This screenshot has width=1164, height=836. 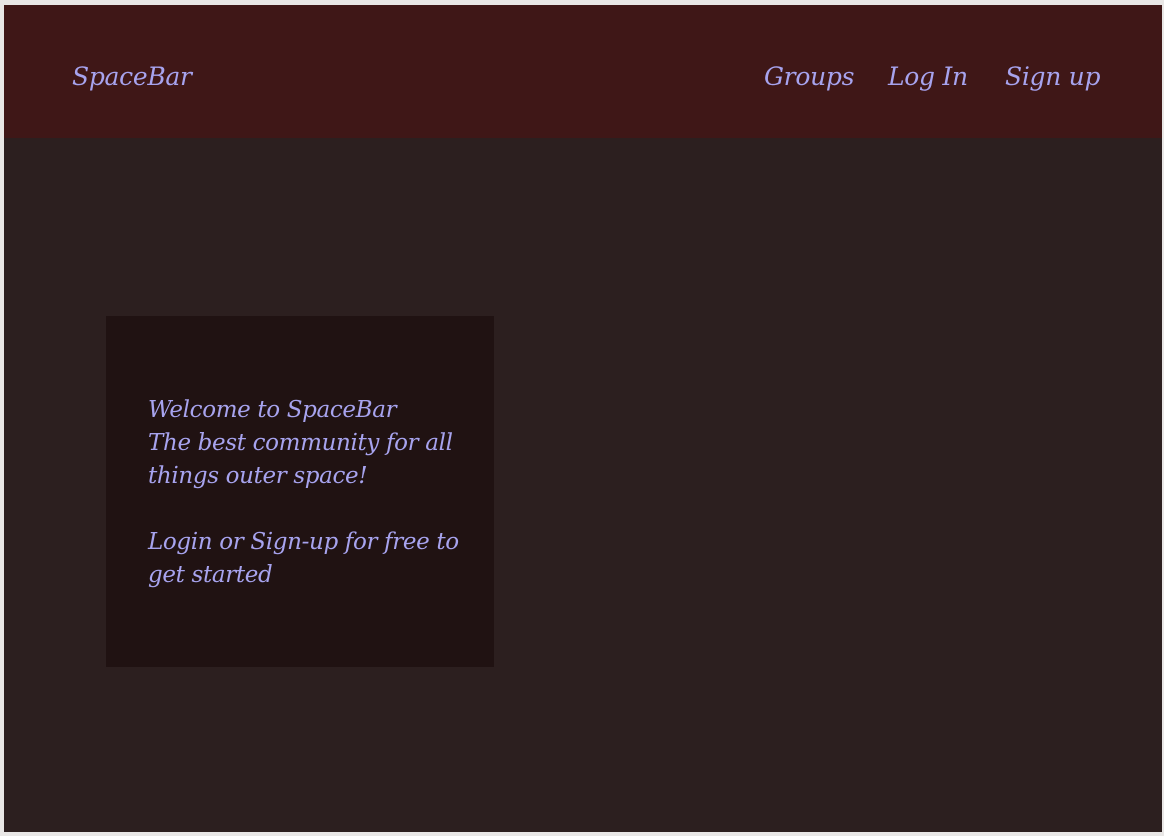 I want to click on signup-prompt: Login or Sign-up for free to get started, so click(x=303, y=558).